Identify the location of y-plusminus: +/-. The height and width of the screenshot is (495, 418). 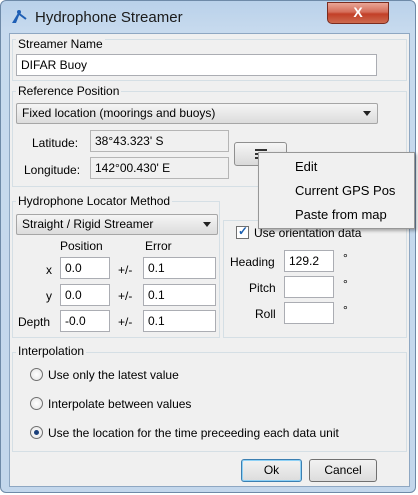
(125, 296).